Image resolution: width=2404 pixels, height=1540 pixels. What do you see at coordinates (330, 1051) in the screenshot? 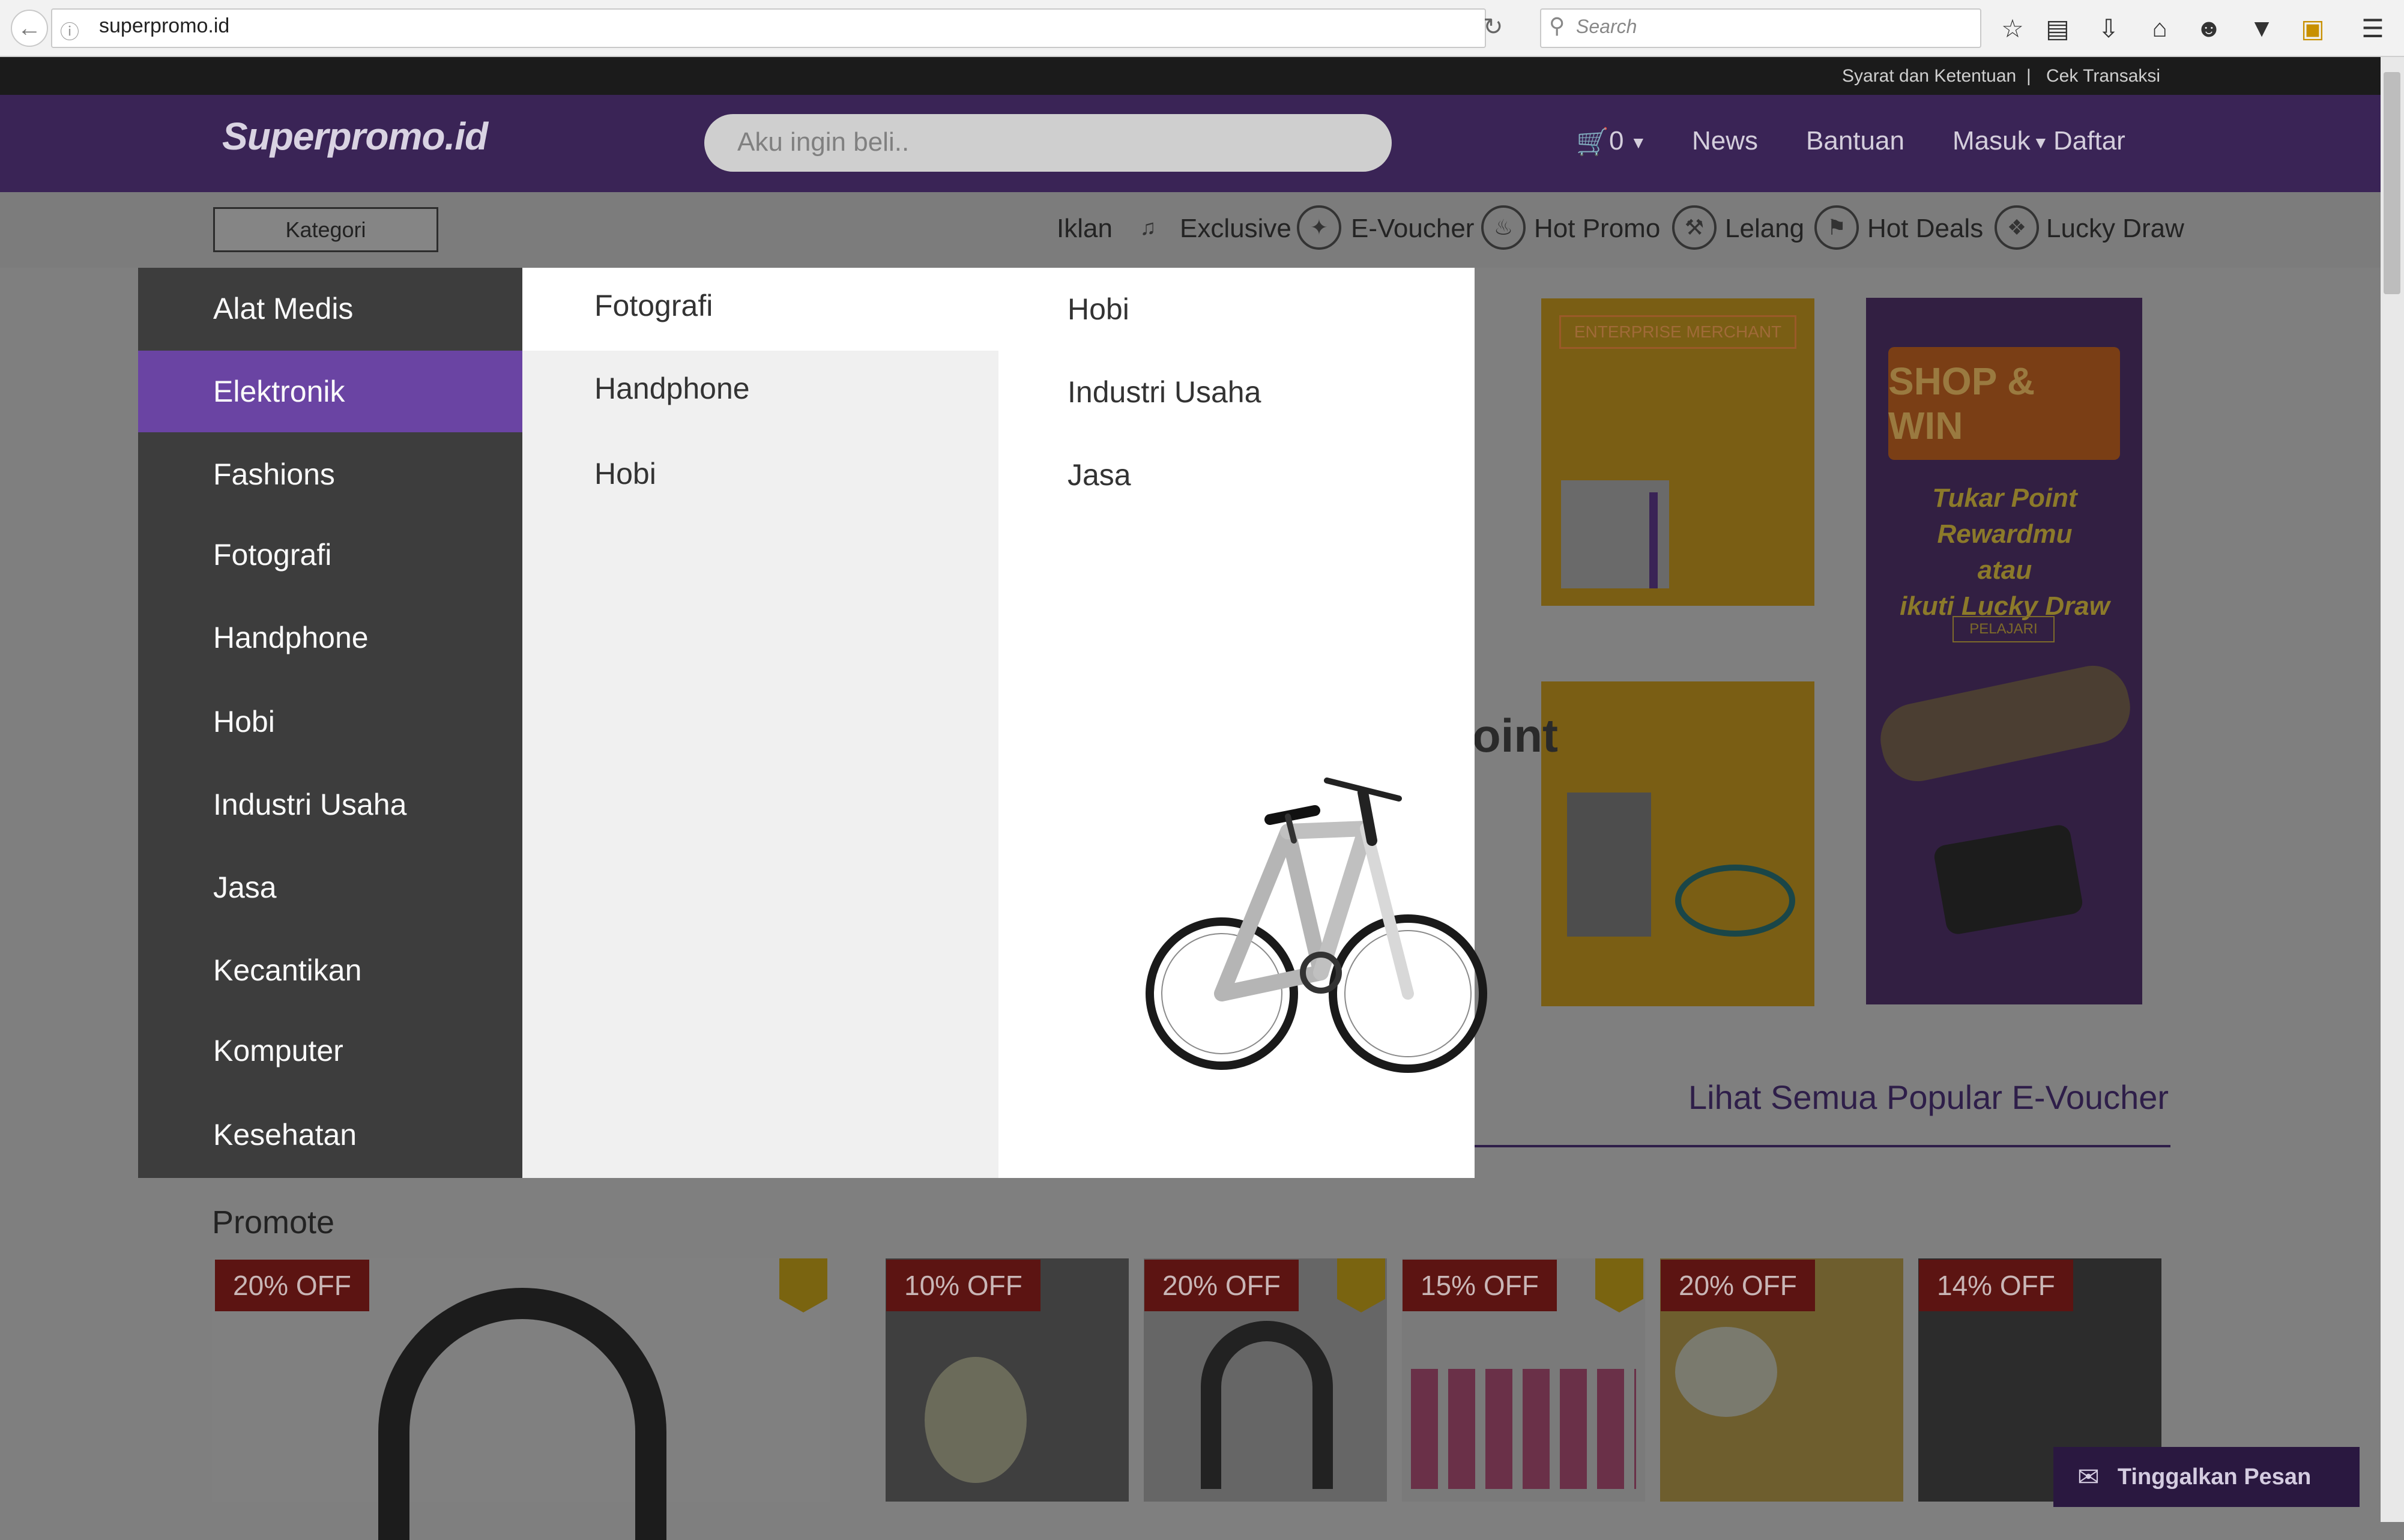
I see `menu-item-komputer: Komputer` at bounding box center [330, 1051].